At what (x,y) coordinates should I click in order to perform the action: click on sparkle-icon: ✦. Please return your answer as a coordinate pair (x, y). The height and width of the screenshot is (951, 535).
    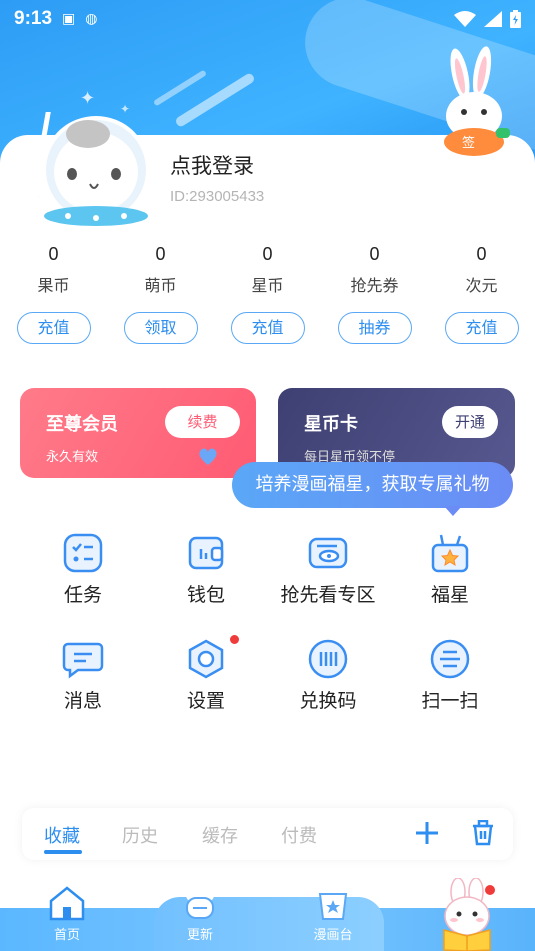
    Looking at the image, I should click on (88, 98).